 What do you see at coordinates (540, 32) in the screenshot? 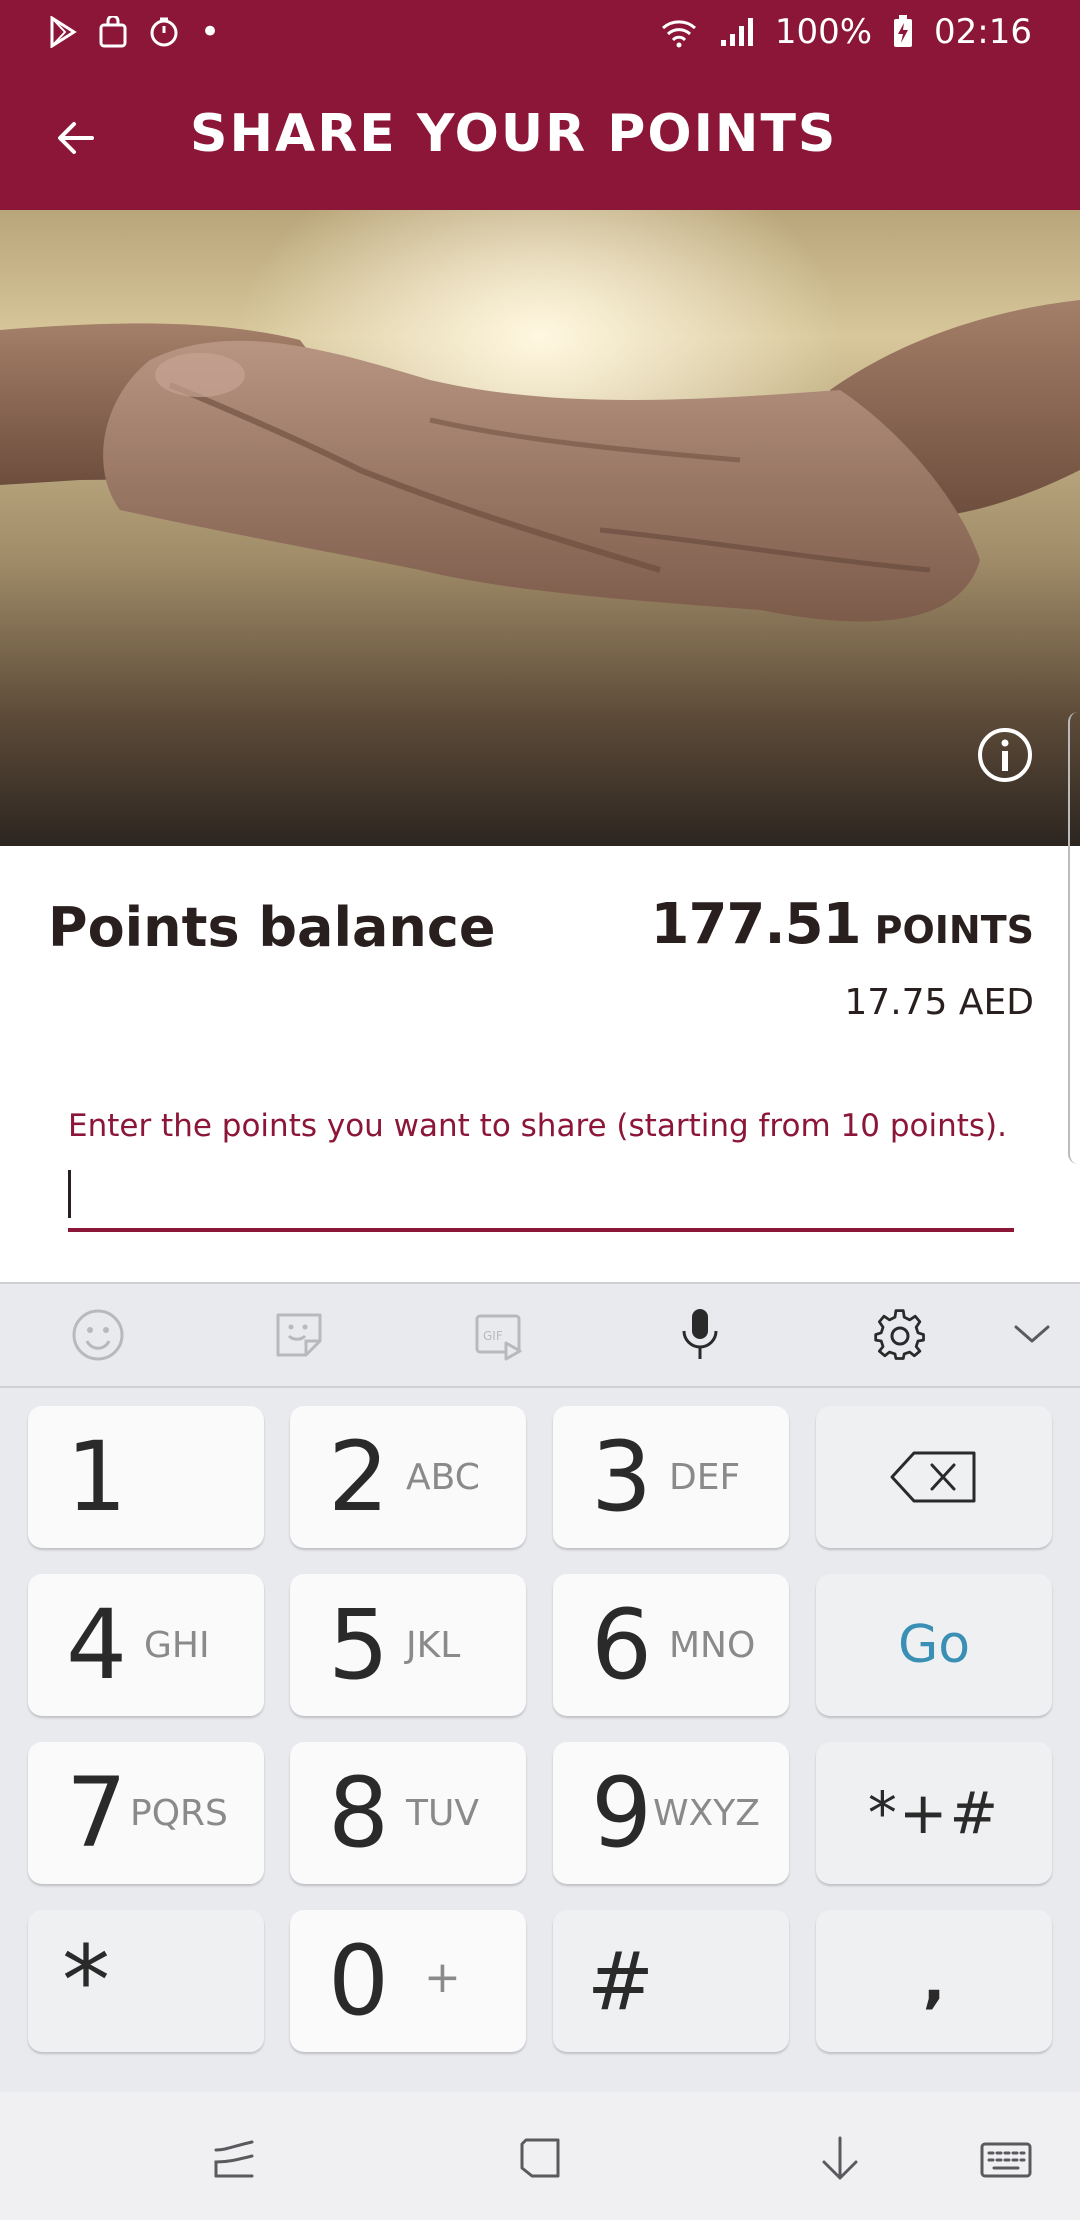
I see `status-bar: • 100% 02:16` at bounding box center [540, 32].